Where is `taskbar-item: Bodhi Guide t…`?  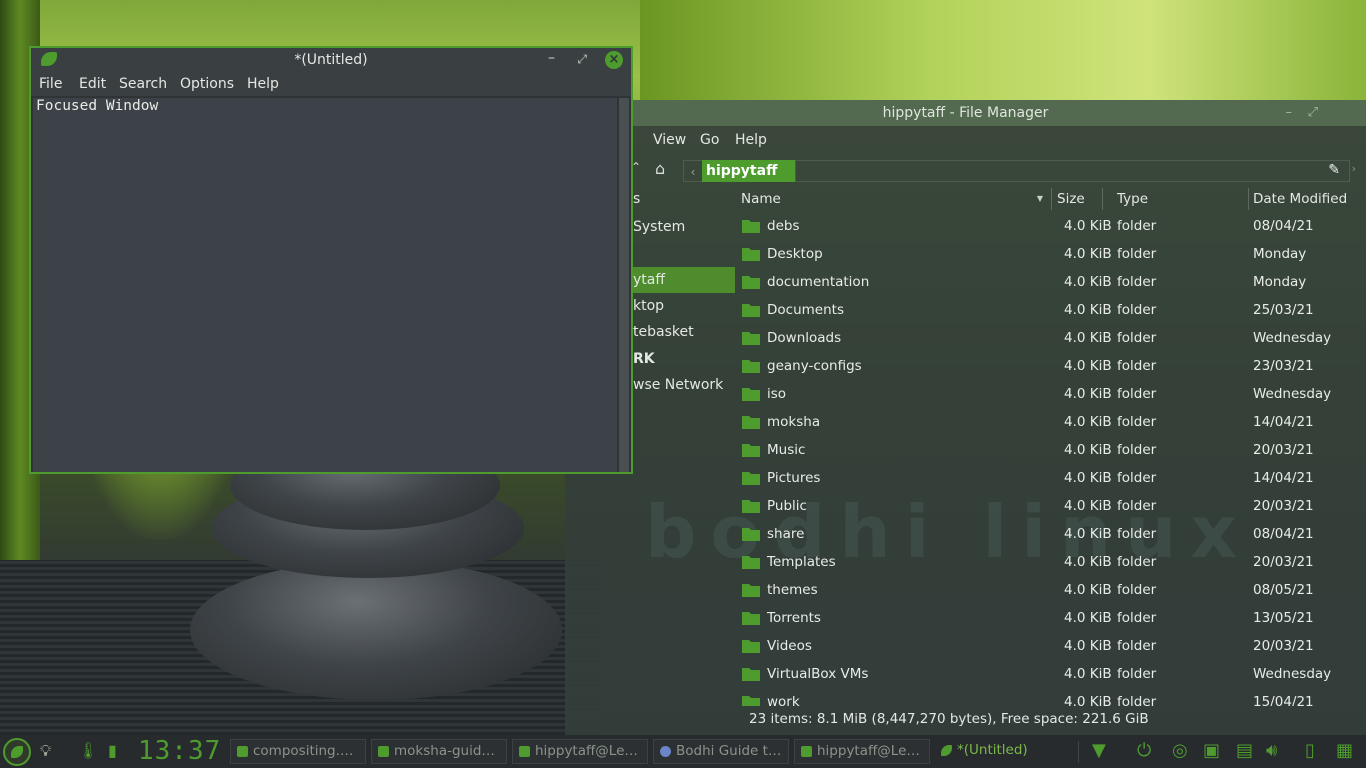 taskbar-item: Bodhi Guide t… is located at coordinates (721, 751).